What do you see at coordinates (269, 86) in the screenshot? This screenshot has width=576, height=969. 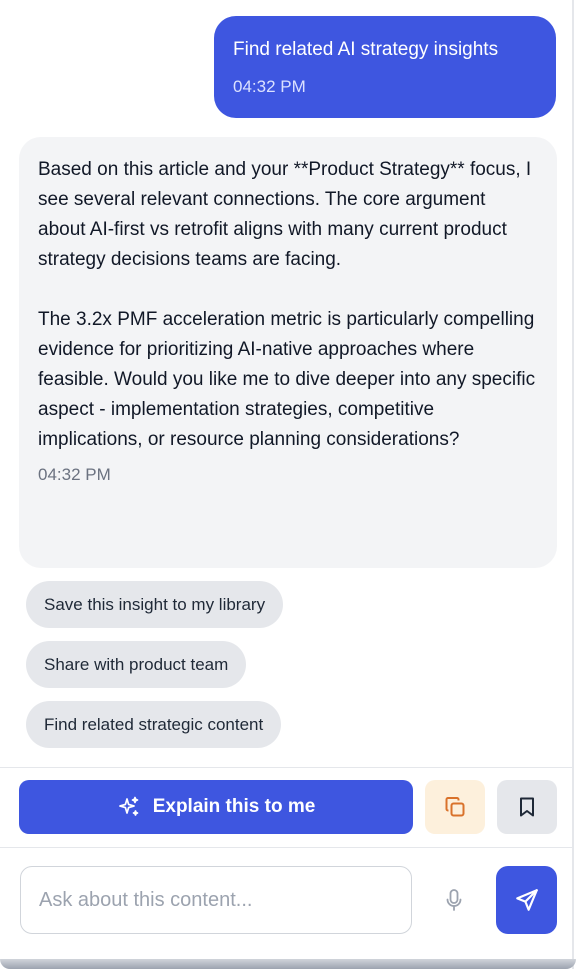 I see `user-message-time: 04:32 PM` at bounding box center [269, 86].